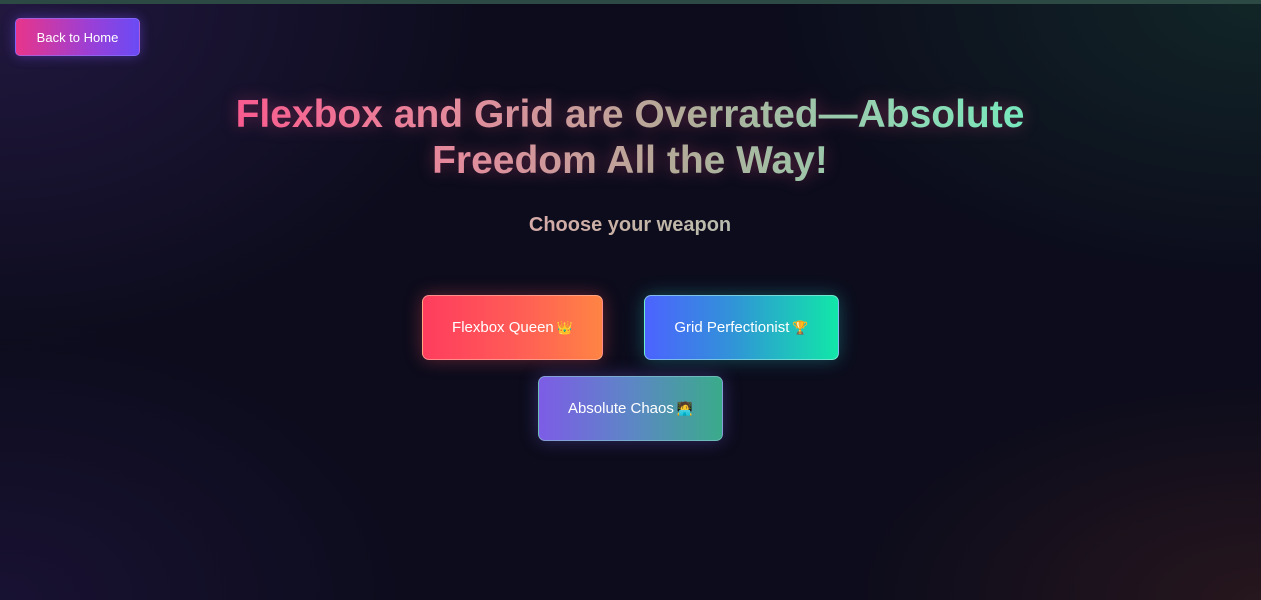 The height and width of the screenshot is (600, 1261). Describe the element at coordinates (503, 327) in the screenshot. I see `weapon-label: Flexbox Queen` at that location.